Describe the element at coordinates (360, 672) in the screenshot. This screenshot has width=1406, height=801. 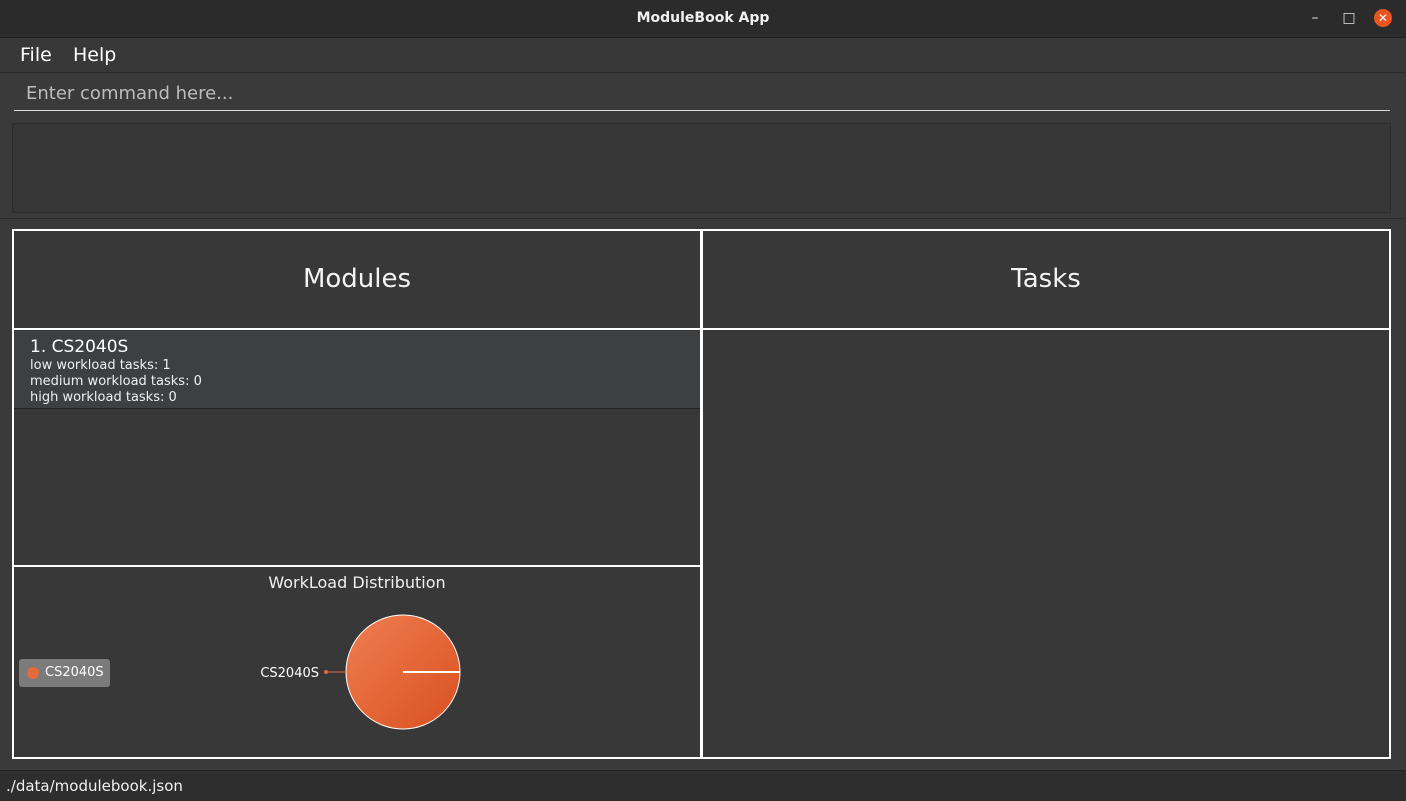
I see `pie-chart: CS2040S` at that location.